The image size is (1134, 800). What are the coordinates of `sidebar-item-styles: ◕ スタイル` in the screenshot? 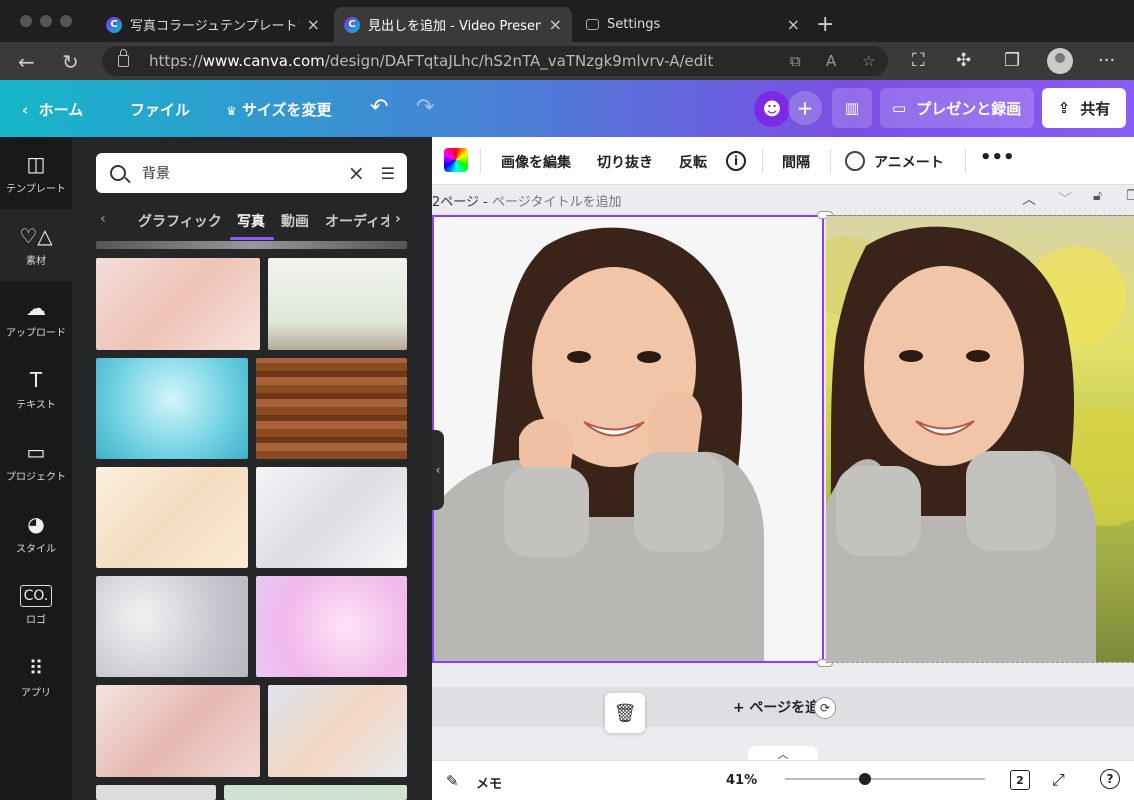 It's located at (36, 533).